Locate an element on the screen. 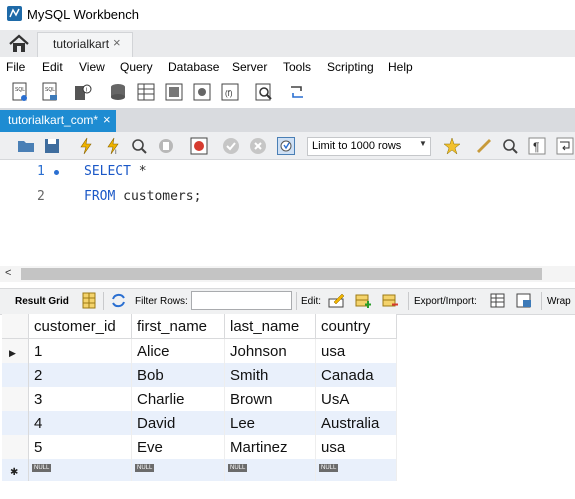 The image size is (575, 499). reconnect-icon is located at coordinates (297, 92).